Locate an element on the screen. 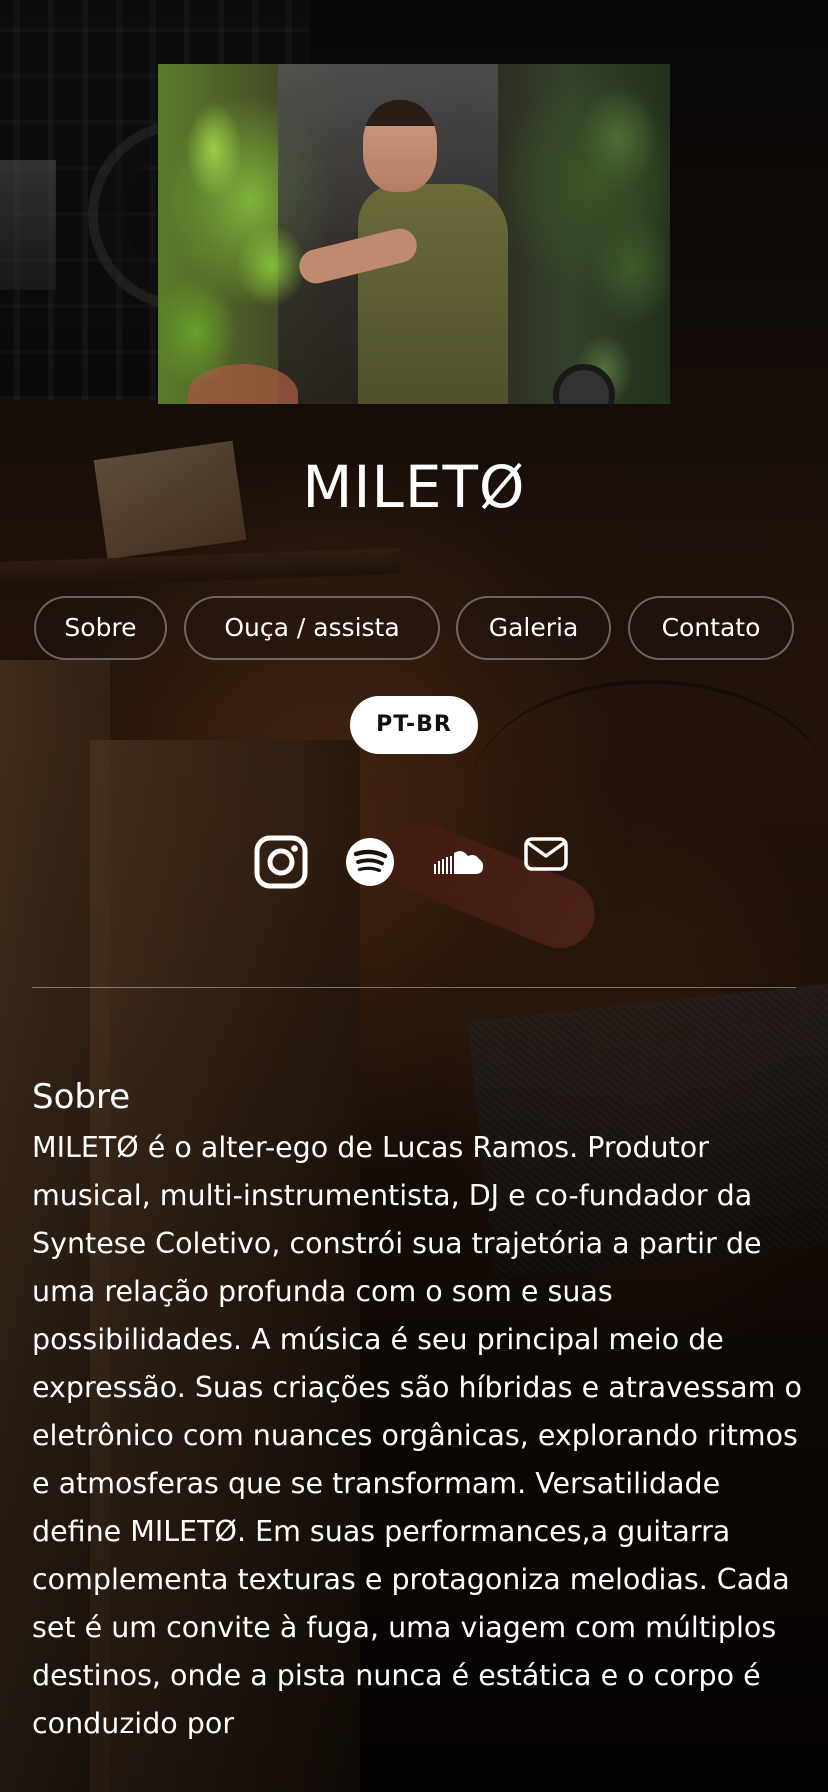 The height and width of the screenshot is (1792, 828). social-links is located at coordinates (414, 862).